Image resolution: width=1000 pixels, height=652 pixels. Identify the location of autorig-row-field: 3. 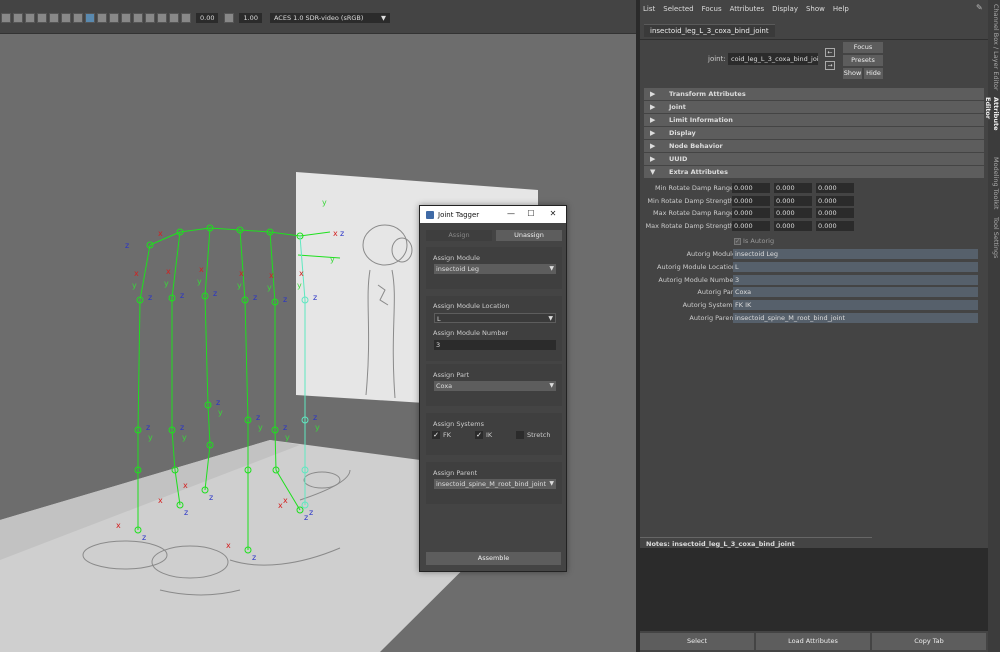
(855, 279).